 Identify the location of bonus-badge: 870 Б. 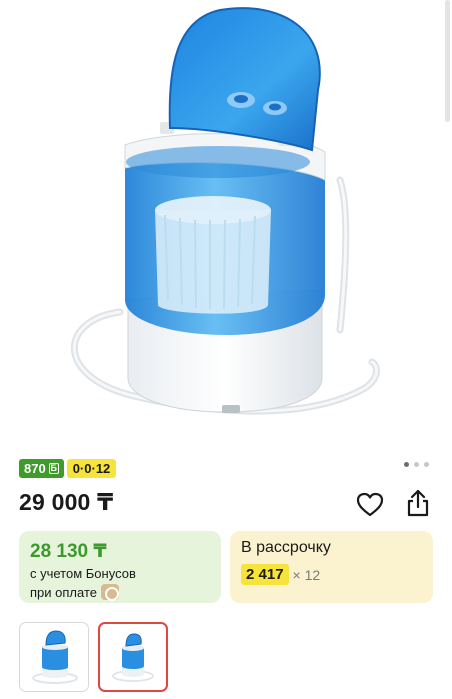
(41, 468).